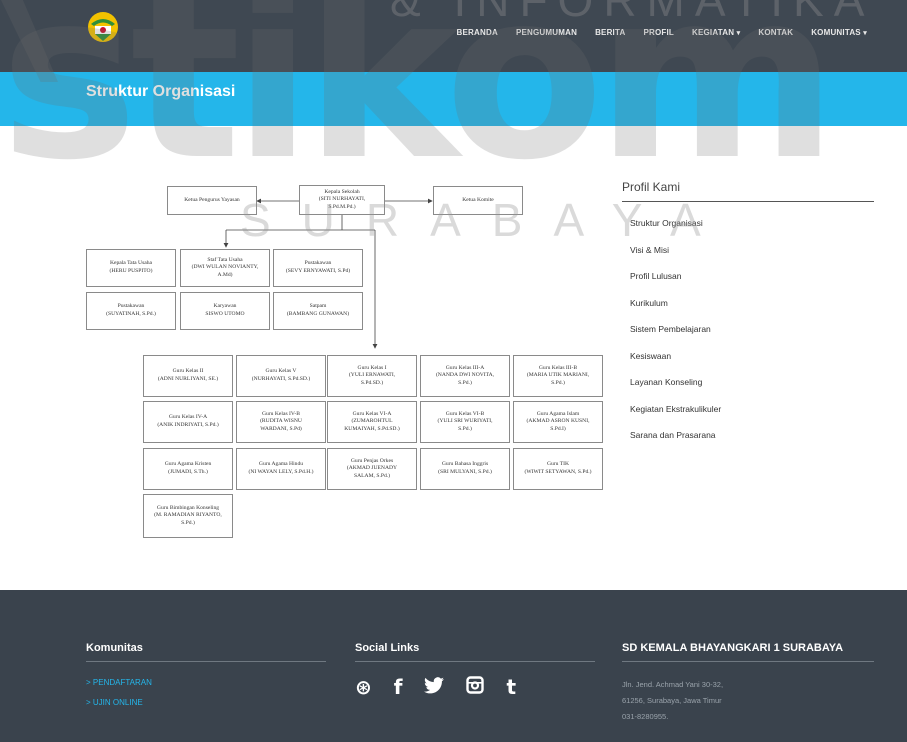  Describe the element at coordinates (206, 703) in the screenshot. I see `footer-link-ujin-online: > UJIN ONLINE` at that location.